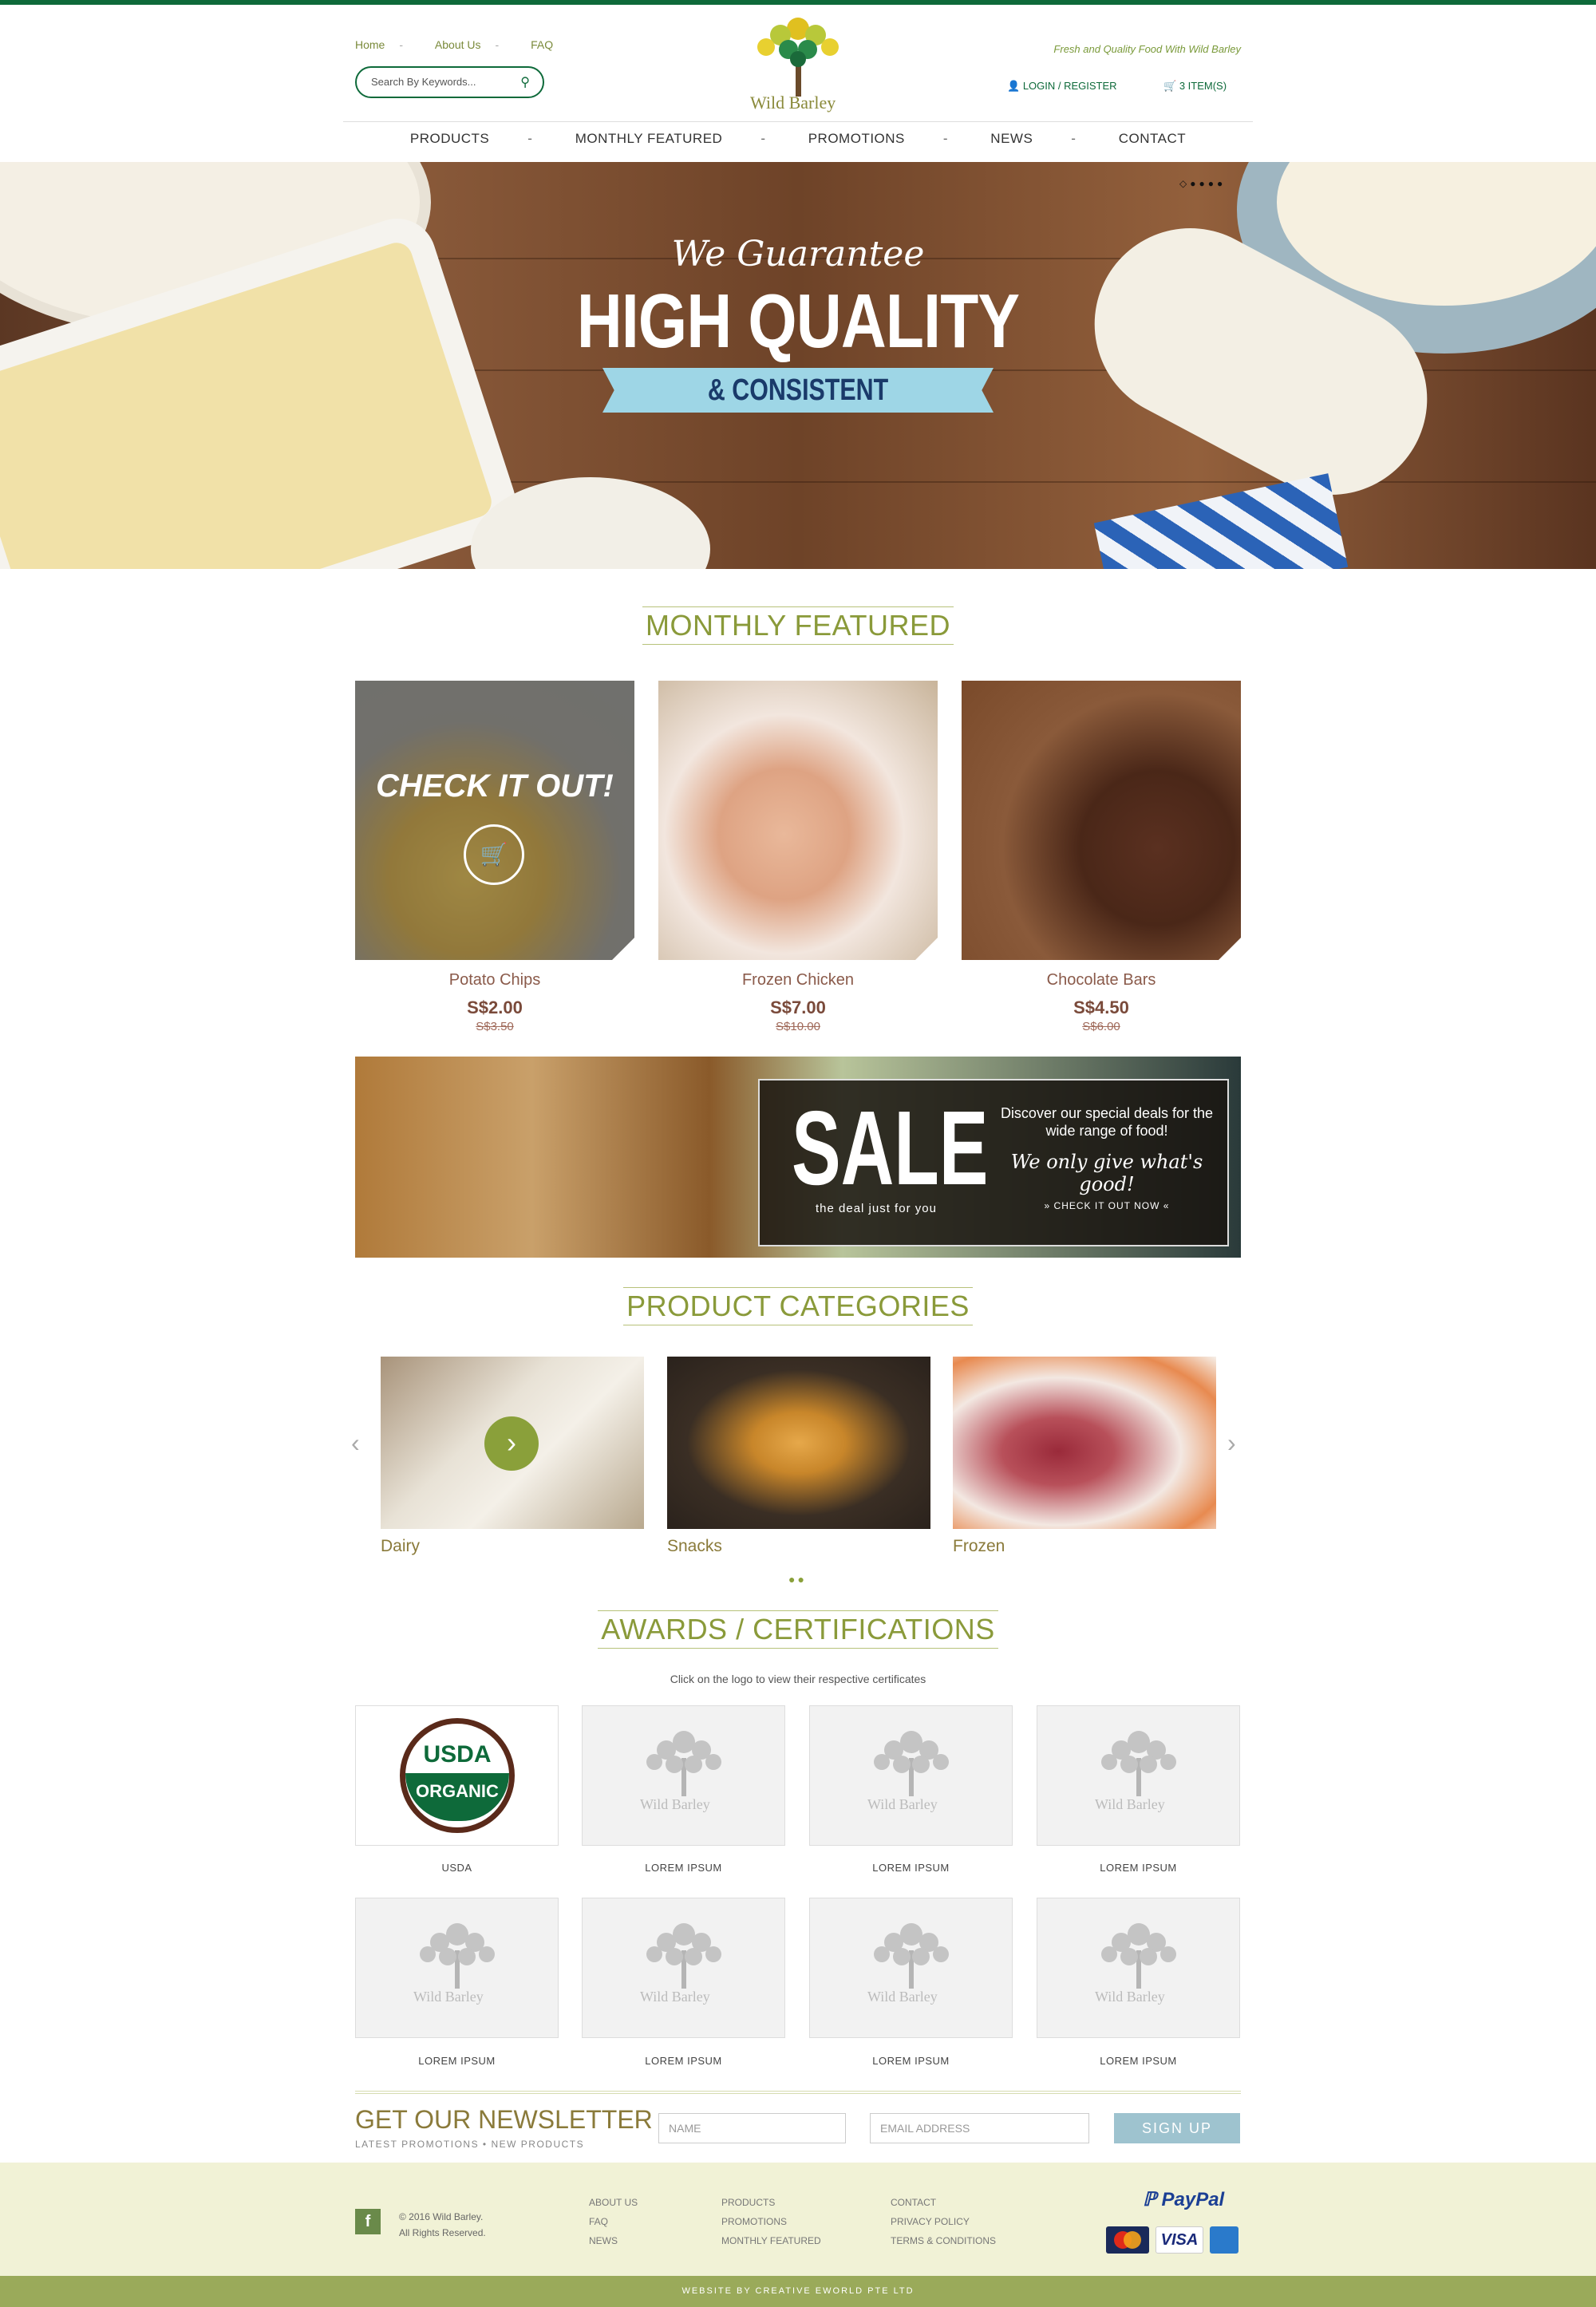 This screenshot has width=1596, height=2307. Describe the element at coordinates (1101, 1007) in the screenshot. I see `product-price: S$4.50` at that location.